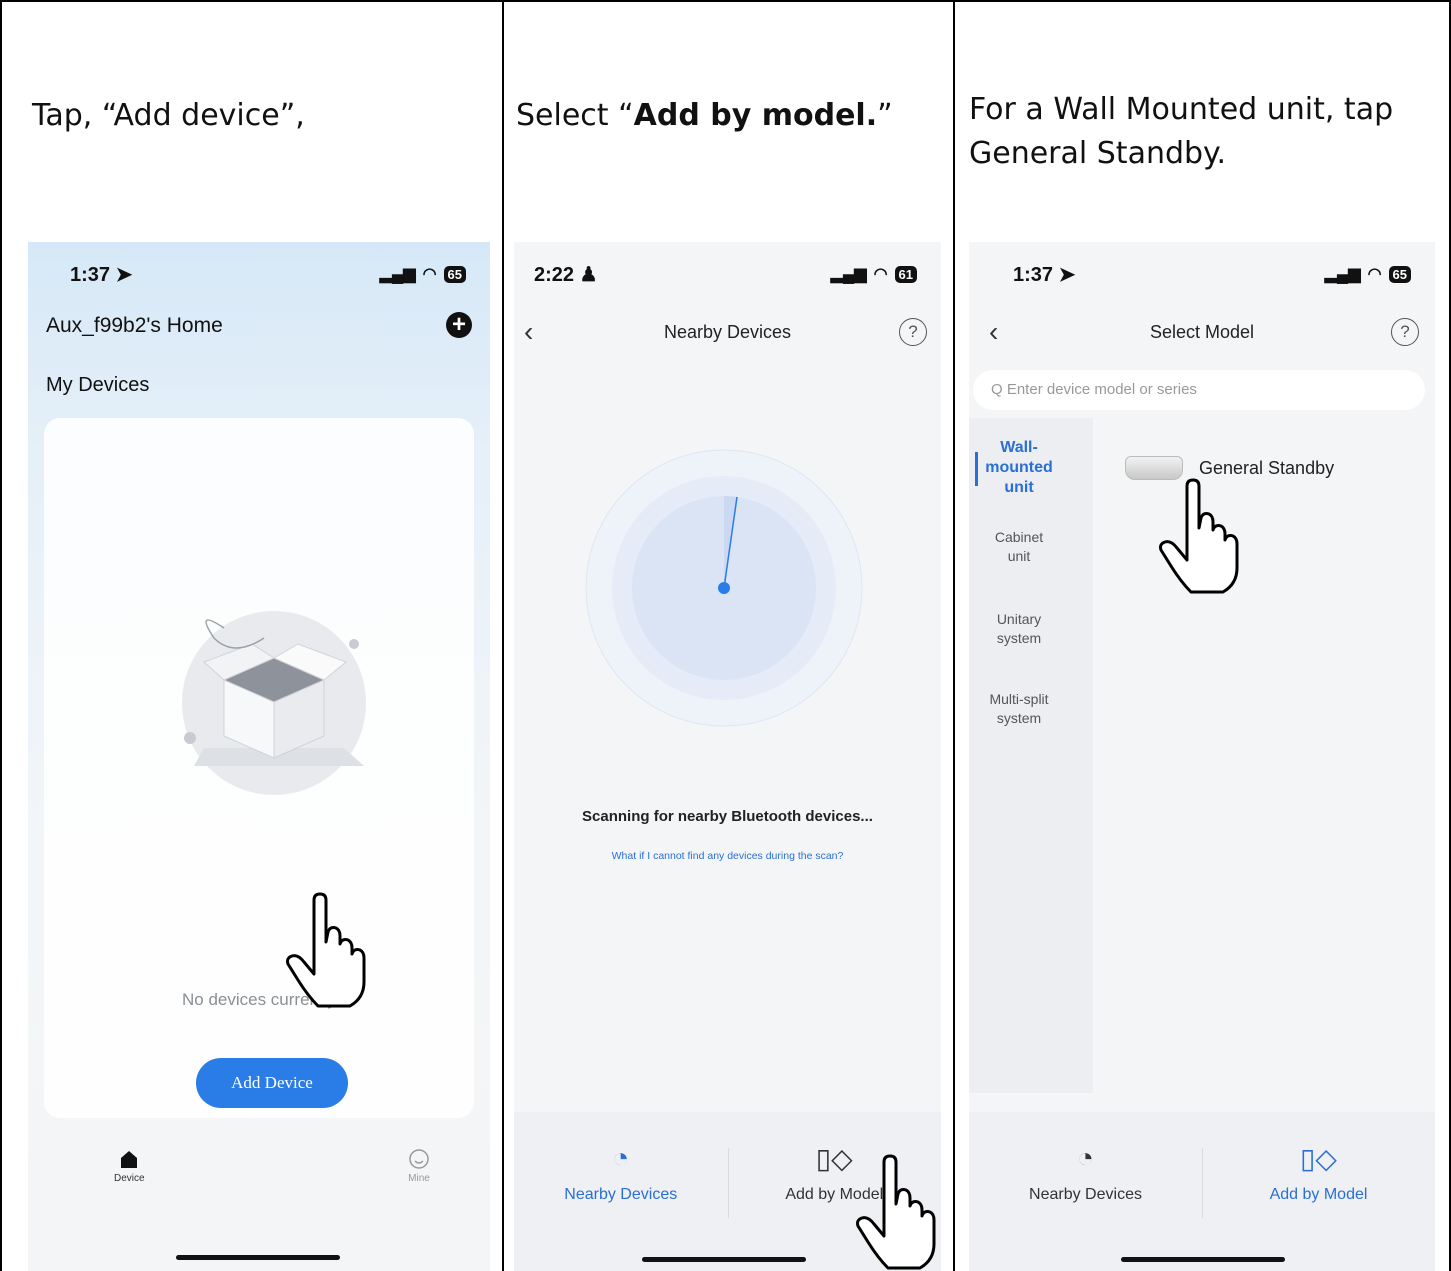  What do you see at coordinates (134, 325) in the screenshot?
I see `home-title: Aux_f99b2's Home` at bounding box center [134, 325].